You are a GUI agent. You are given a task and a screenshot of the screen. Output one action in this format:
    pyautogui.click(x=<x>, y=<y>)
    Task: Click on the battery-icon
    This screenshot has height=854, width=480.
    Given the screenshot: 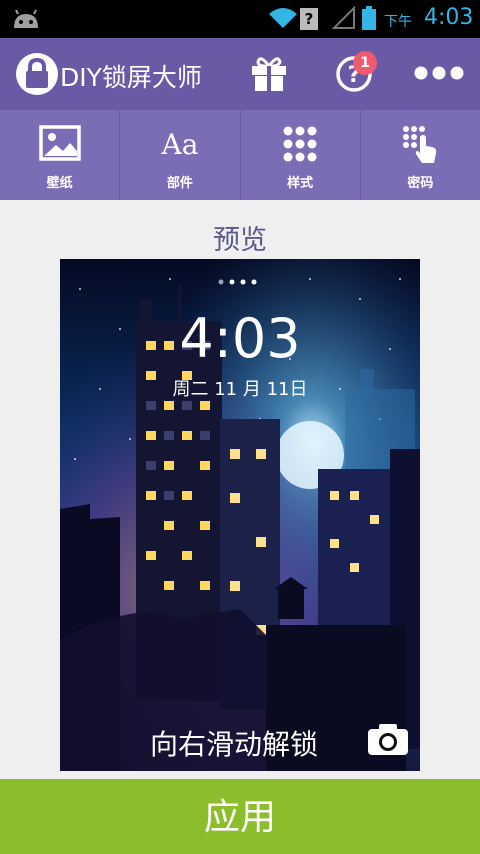 What is the action you would take?
    pyautogui.click(x=369, y=18)
    